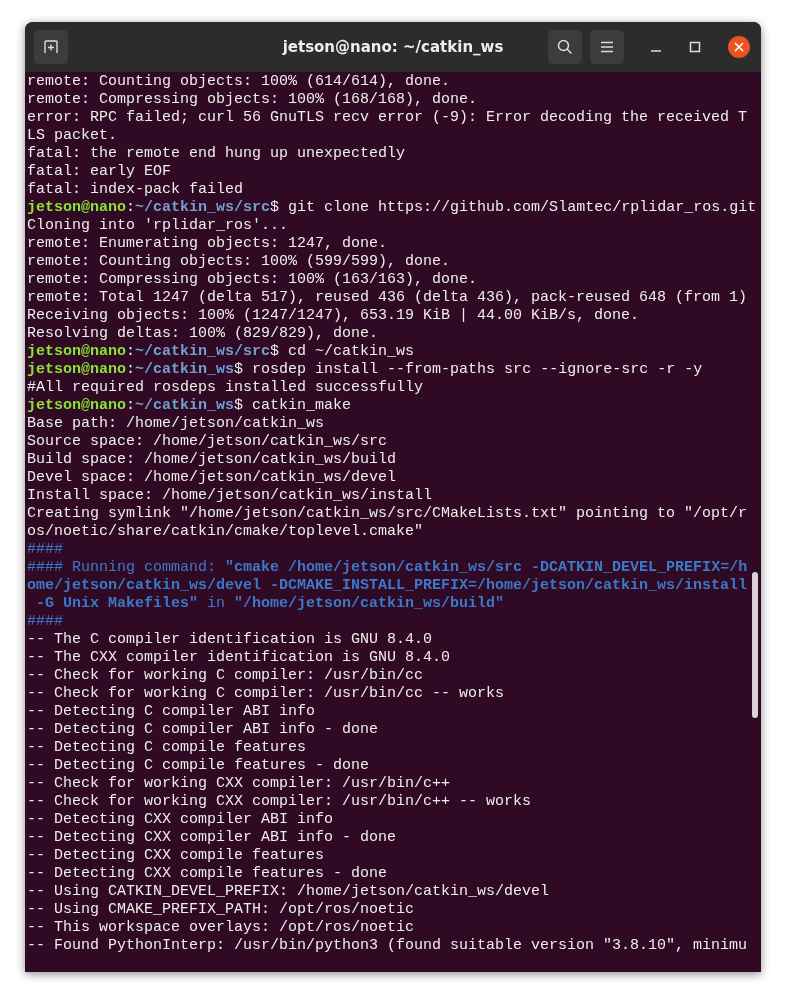 Image resolution: width=786 pixels, height=1001 pixels. What do you see at coordinates (203, 334) in the screenshot?
I see `terminal-line: Resolving deltas: 100% (829/829), done.` at bounding box center [203, 334].